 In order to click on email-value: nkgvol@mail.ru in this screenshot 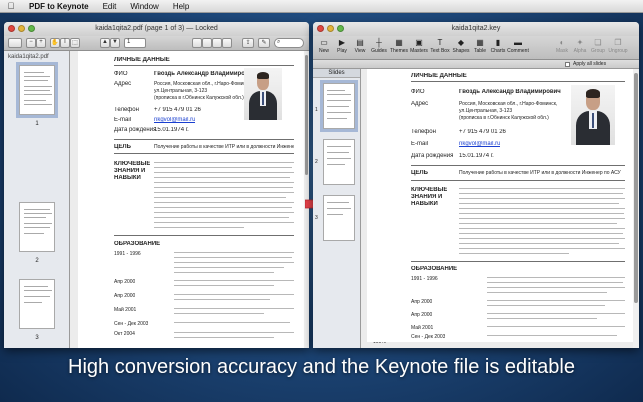, I will do `click(174, 120)`.